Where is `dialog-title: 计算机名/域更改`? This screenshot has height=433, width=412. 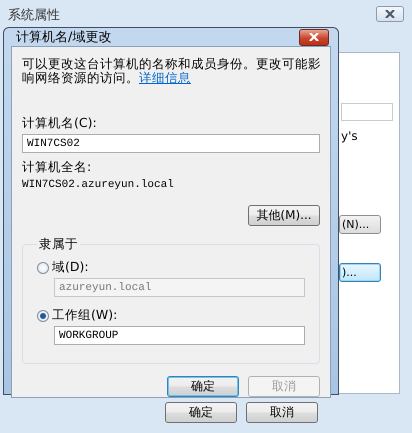
dialog-title: 计算机名/域更改 is located at coordinates (63, 37).